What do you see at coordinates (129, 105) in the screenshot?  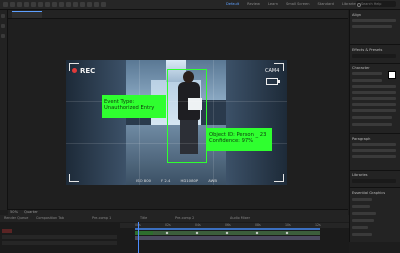 I see `event-type-text: Event Type: Unauthorized Entry` at bounding box center [129, 105].